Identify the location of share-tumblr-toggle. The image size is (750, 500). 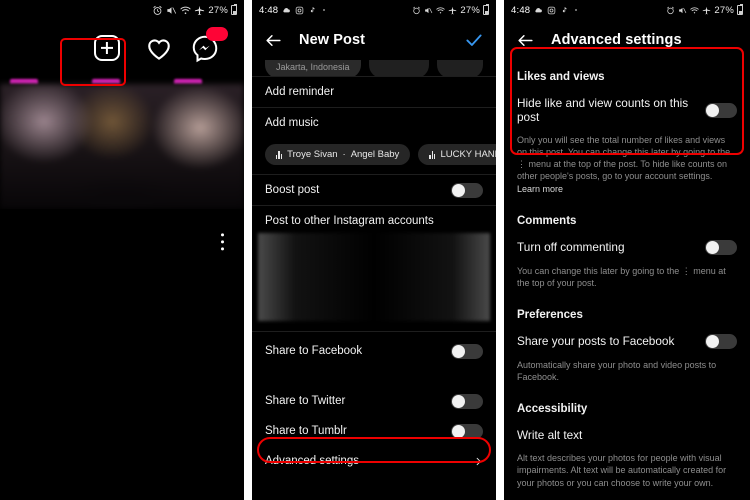
(467, 431).